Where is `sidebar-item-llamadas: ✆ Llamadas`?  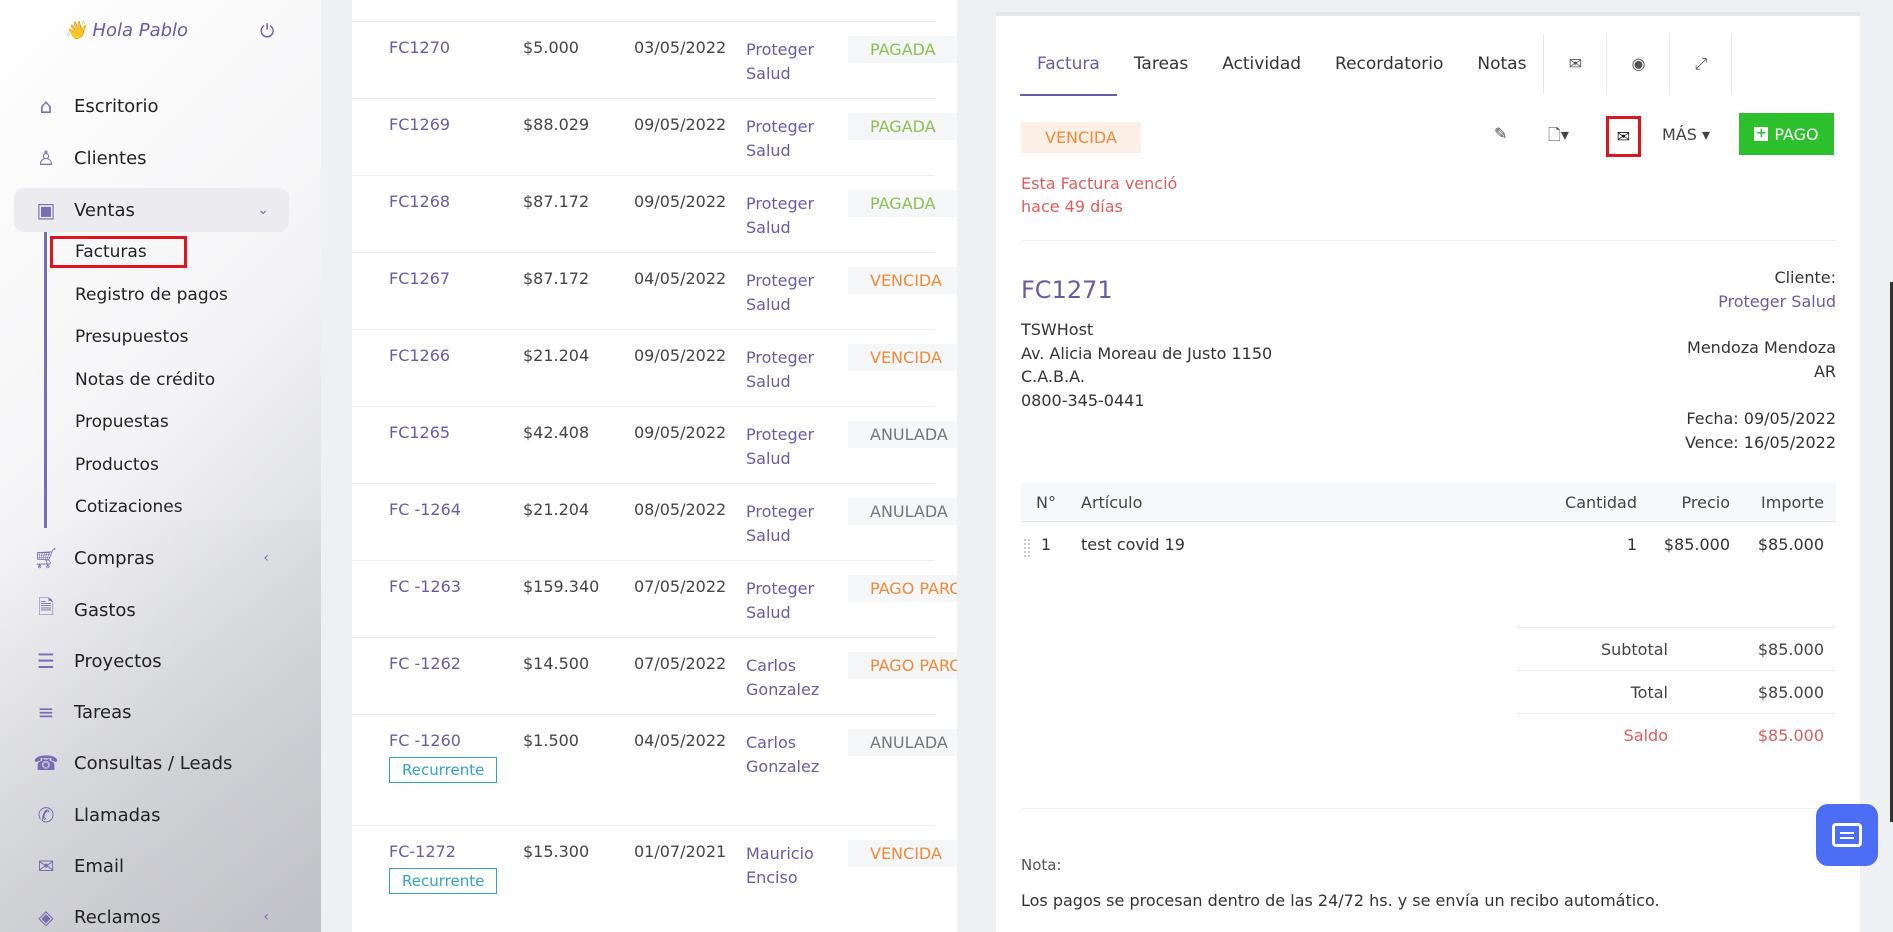 sidebar-item-llamadas: ✆ Llamadas is located at coordinates (151, 815).